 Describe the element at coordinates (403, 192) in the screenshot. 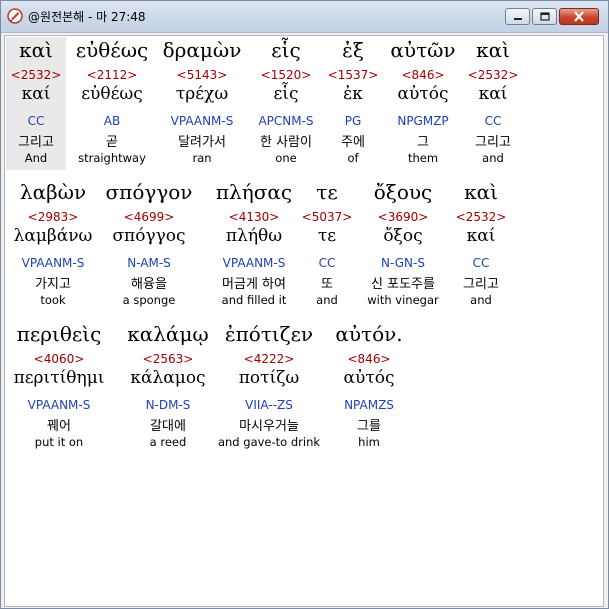

I see `greek-word: ὄξους` at that location.